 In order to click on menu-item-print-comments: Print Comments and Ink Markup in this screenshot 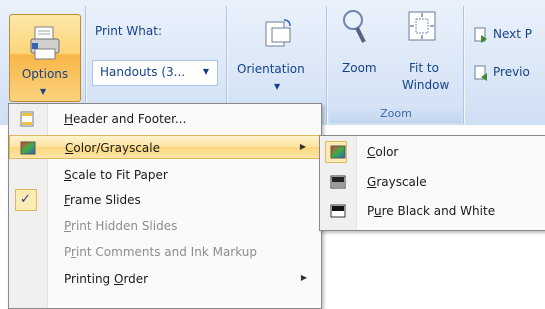, I will do `click(165, 252)`.